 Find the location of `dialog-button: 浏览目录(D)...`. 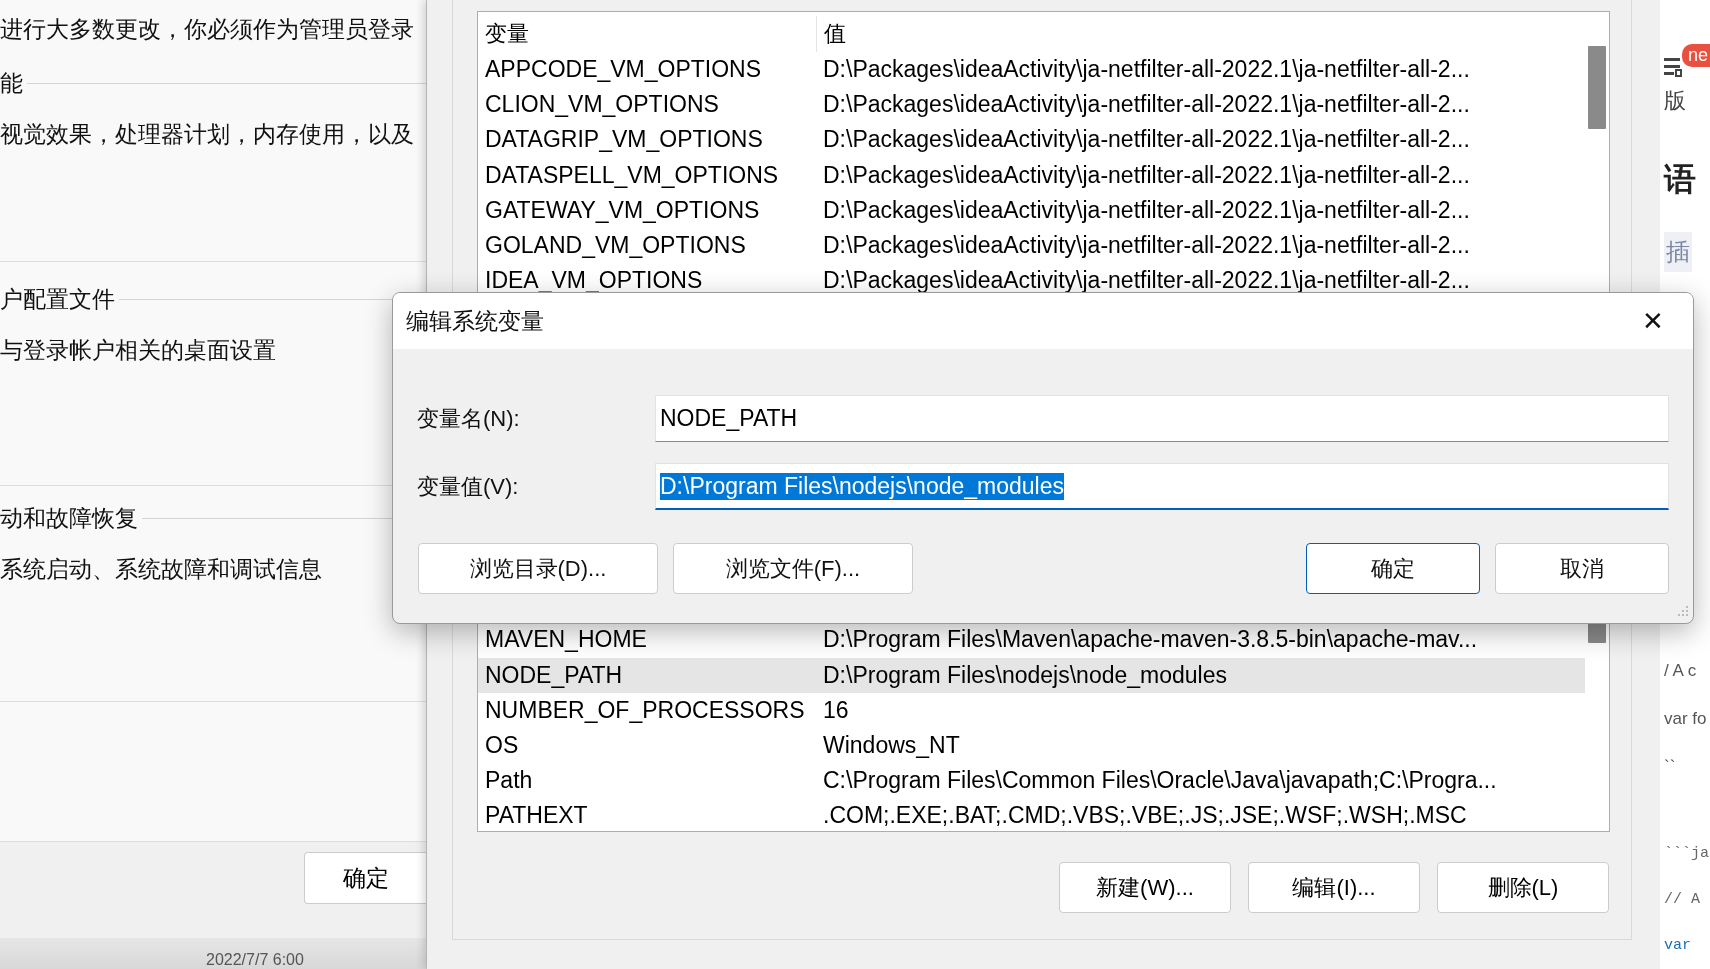

dialog-button: 浏览目录(D)... is located at coordinates (538, 568).